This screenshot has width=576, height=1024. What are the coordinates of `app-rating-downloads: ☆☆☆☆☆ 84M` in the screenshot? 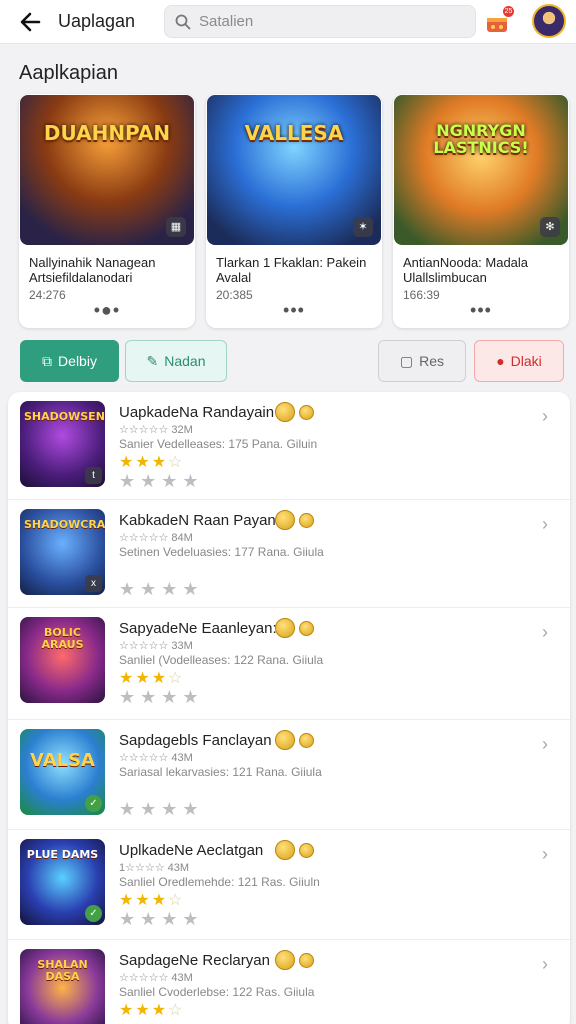 It's located at (156, 538).